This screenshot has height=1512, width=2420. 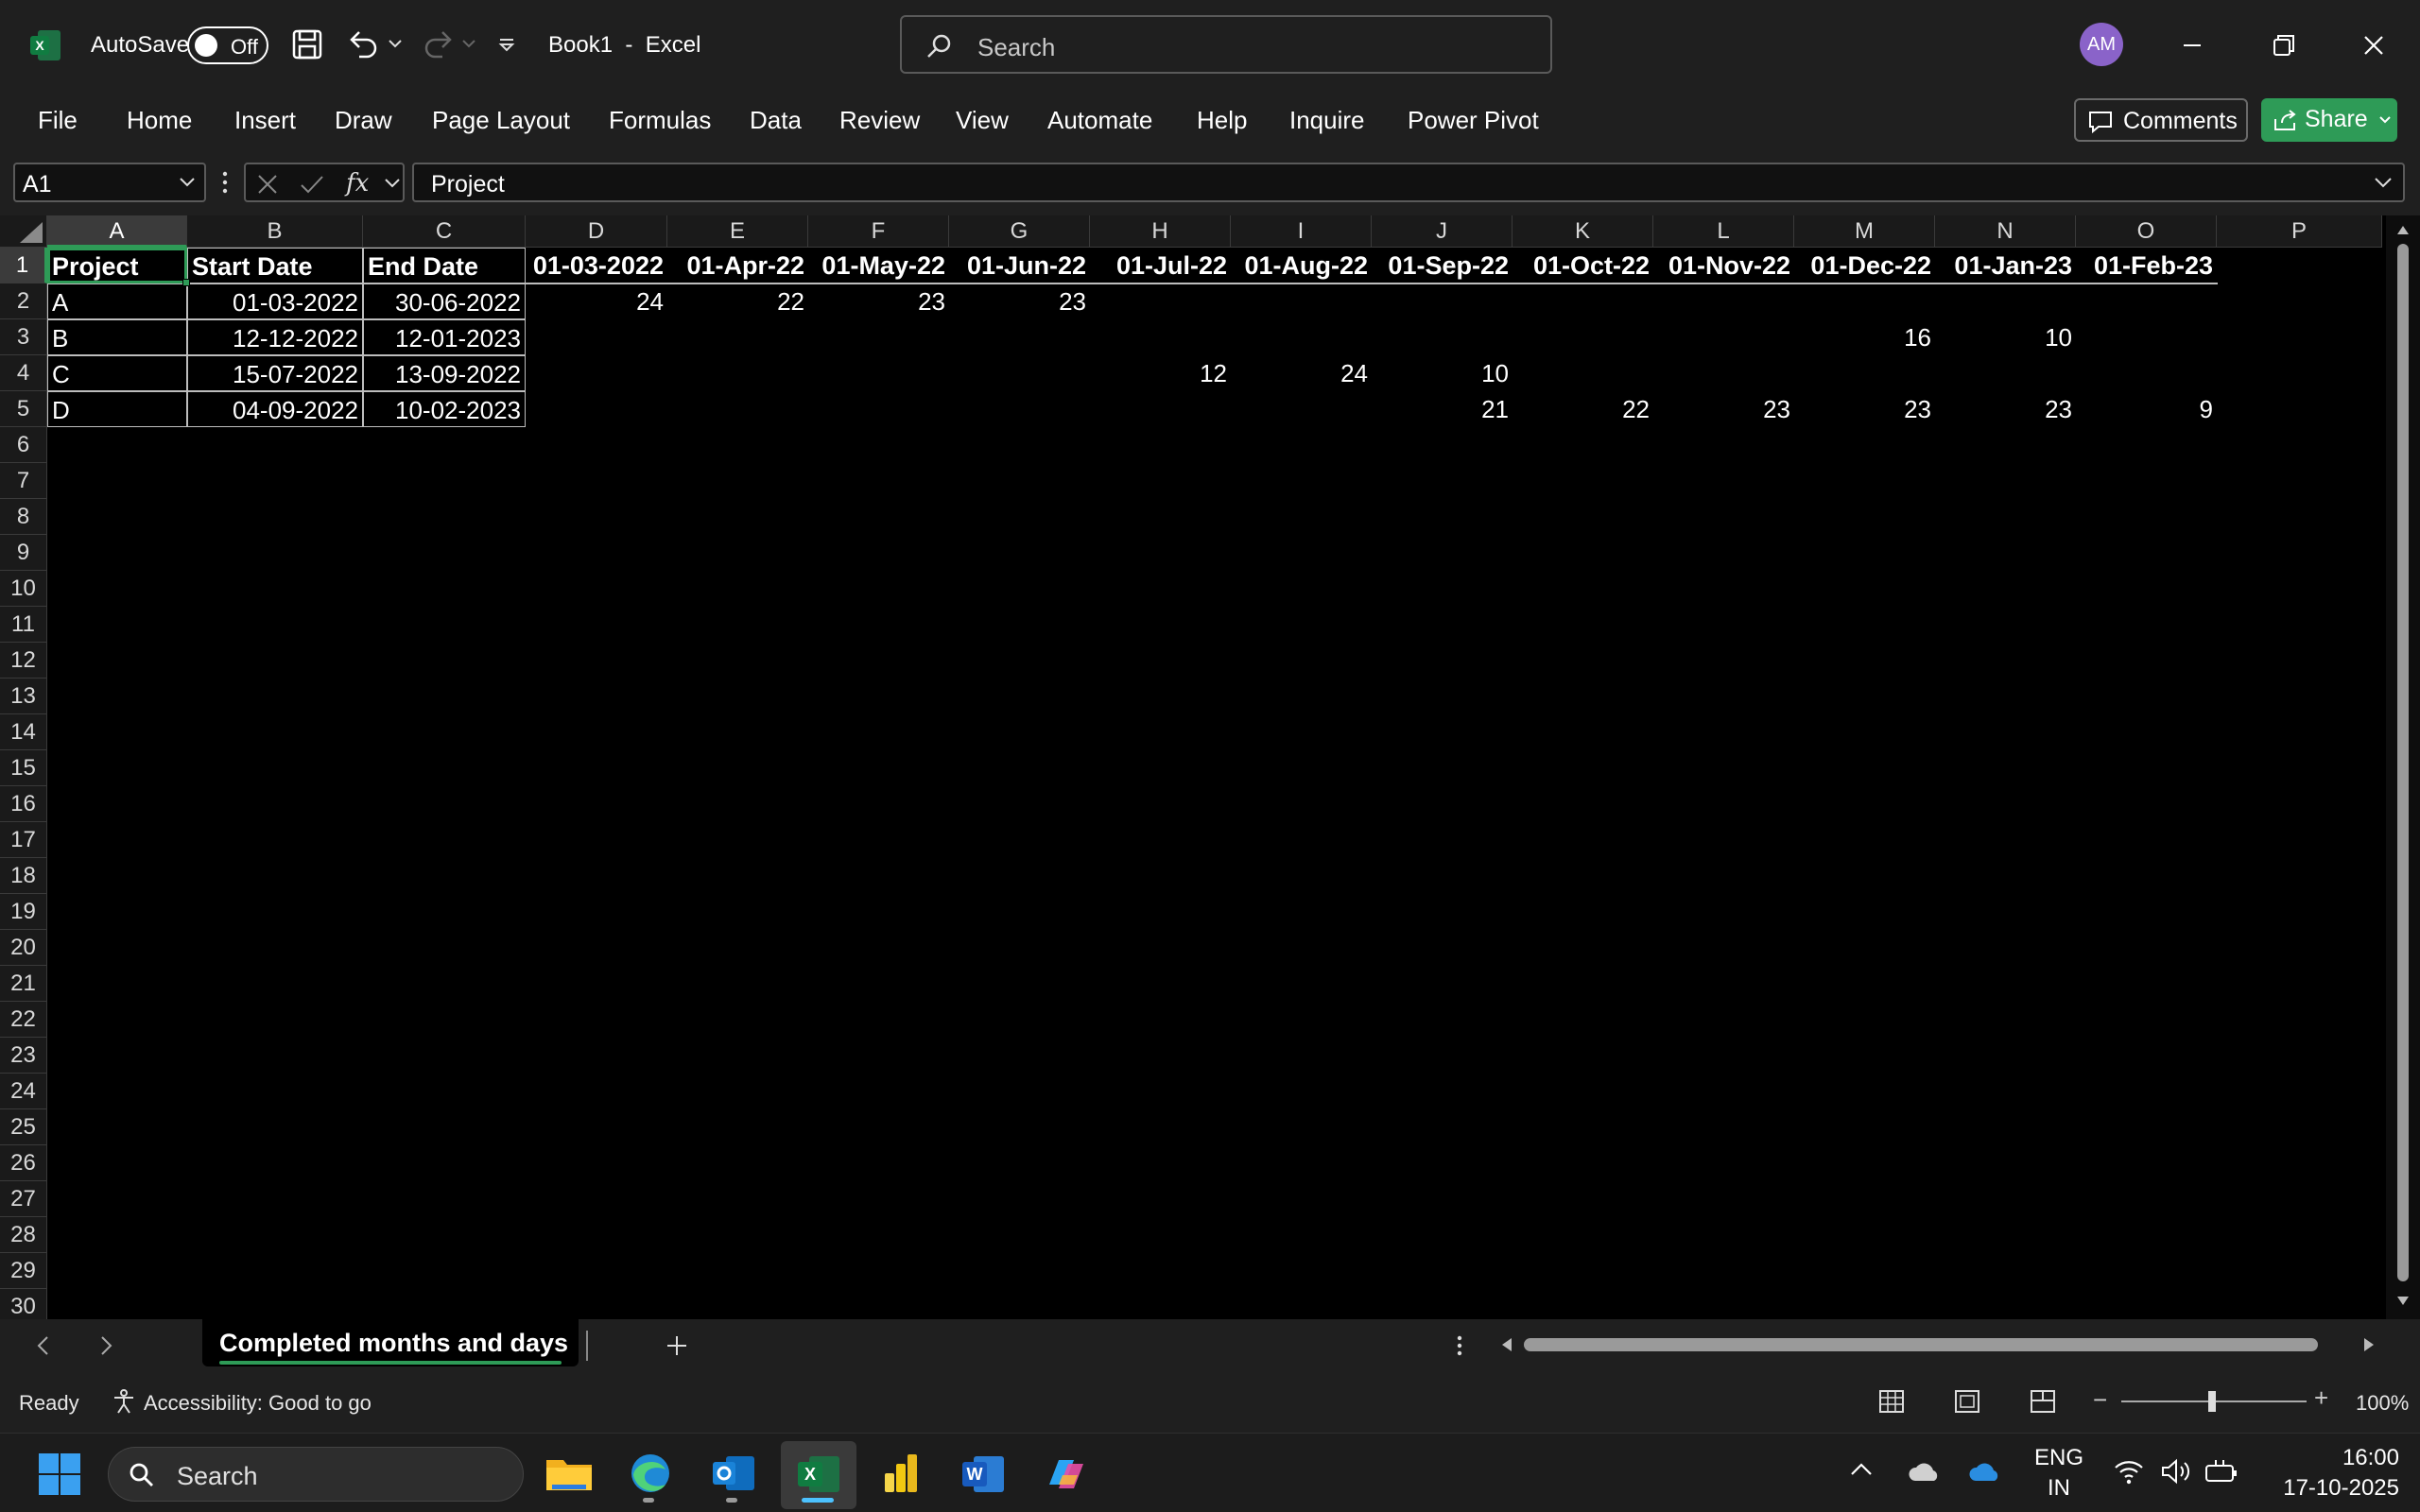 What do you see at coordinates (275, 409) in the screenshot?
I see `cell-b5: 04-09-2022` at bounding box center [275, 409].